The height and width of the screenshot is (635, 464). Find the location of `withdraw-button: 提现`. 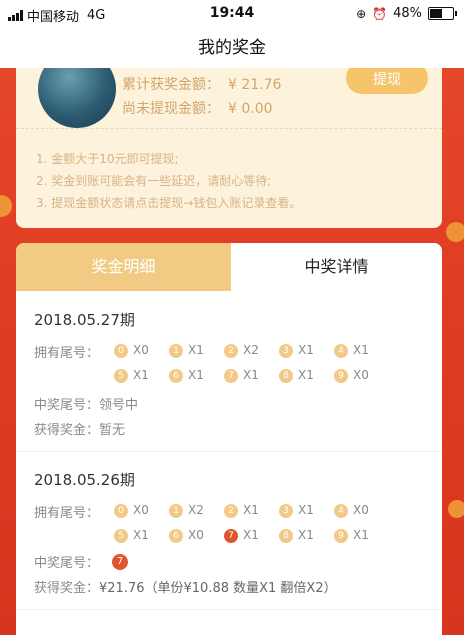

withdraw-button: 提现 is located at coordinates (387, 81).